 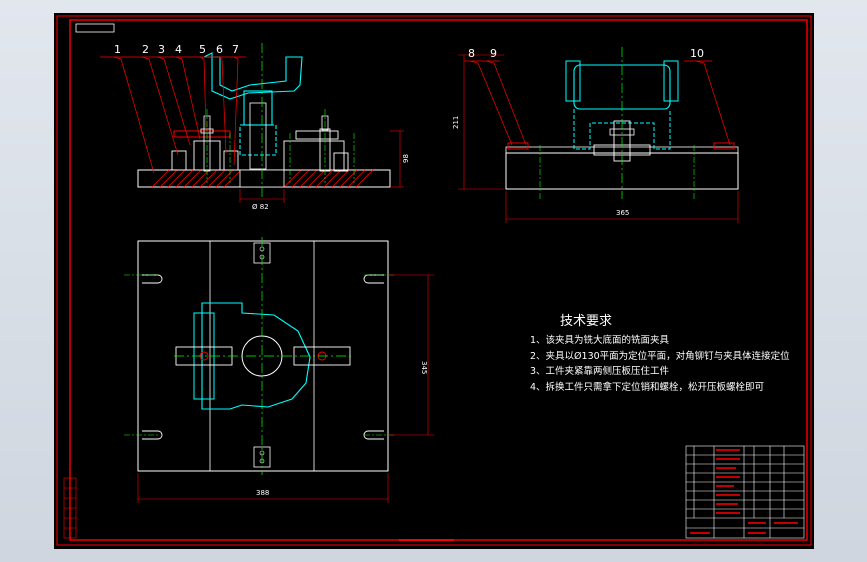 What do you see at coordinates (493, 53) in the screenshot?
I see `balloon-9: 9` at bounding box center [493, 53].